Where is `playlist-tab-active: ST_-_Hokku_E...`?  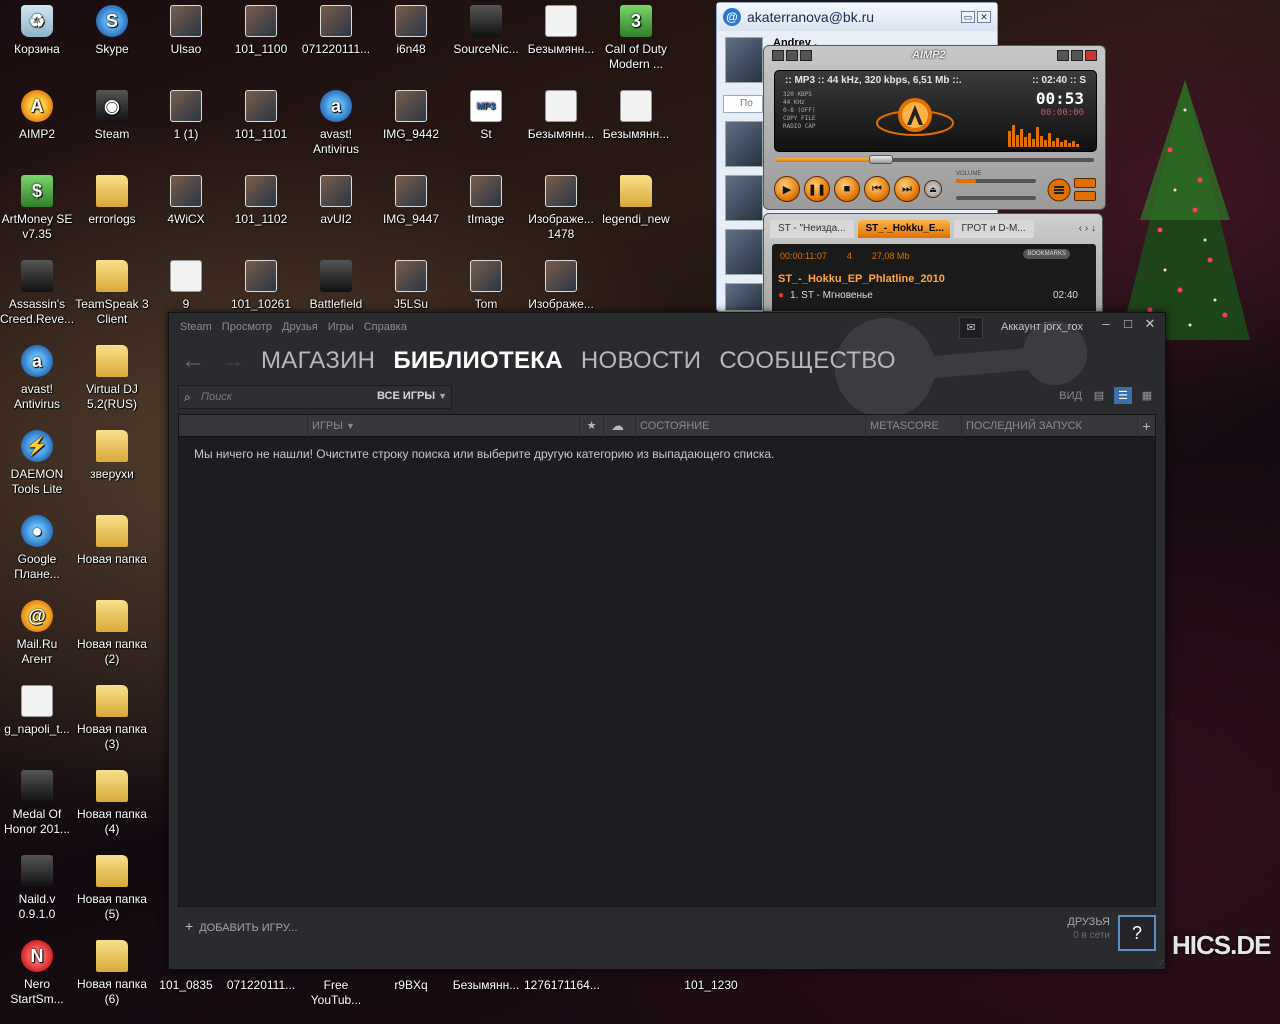 playlist-tab-active: ST_-_Hokku_E... is located at coordinates (903, 229).